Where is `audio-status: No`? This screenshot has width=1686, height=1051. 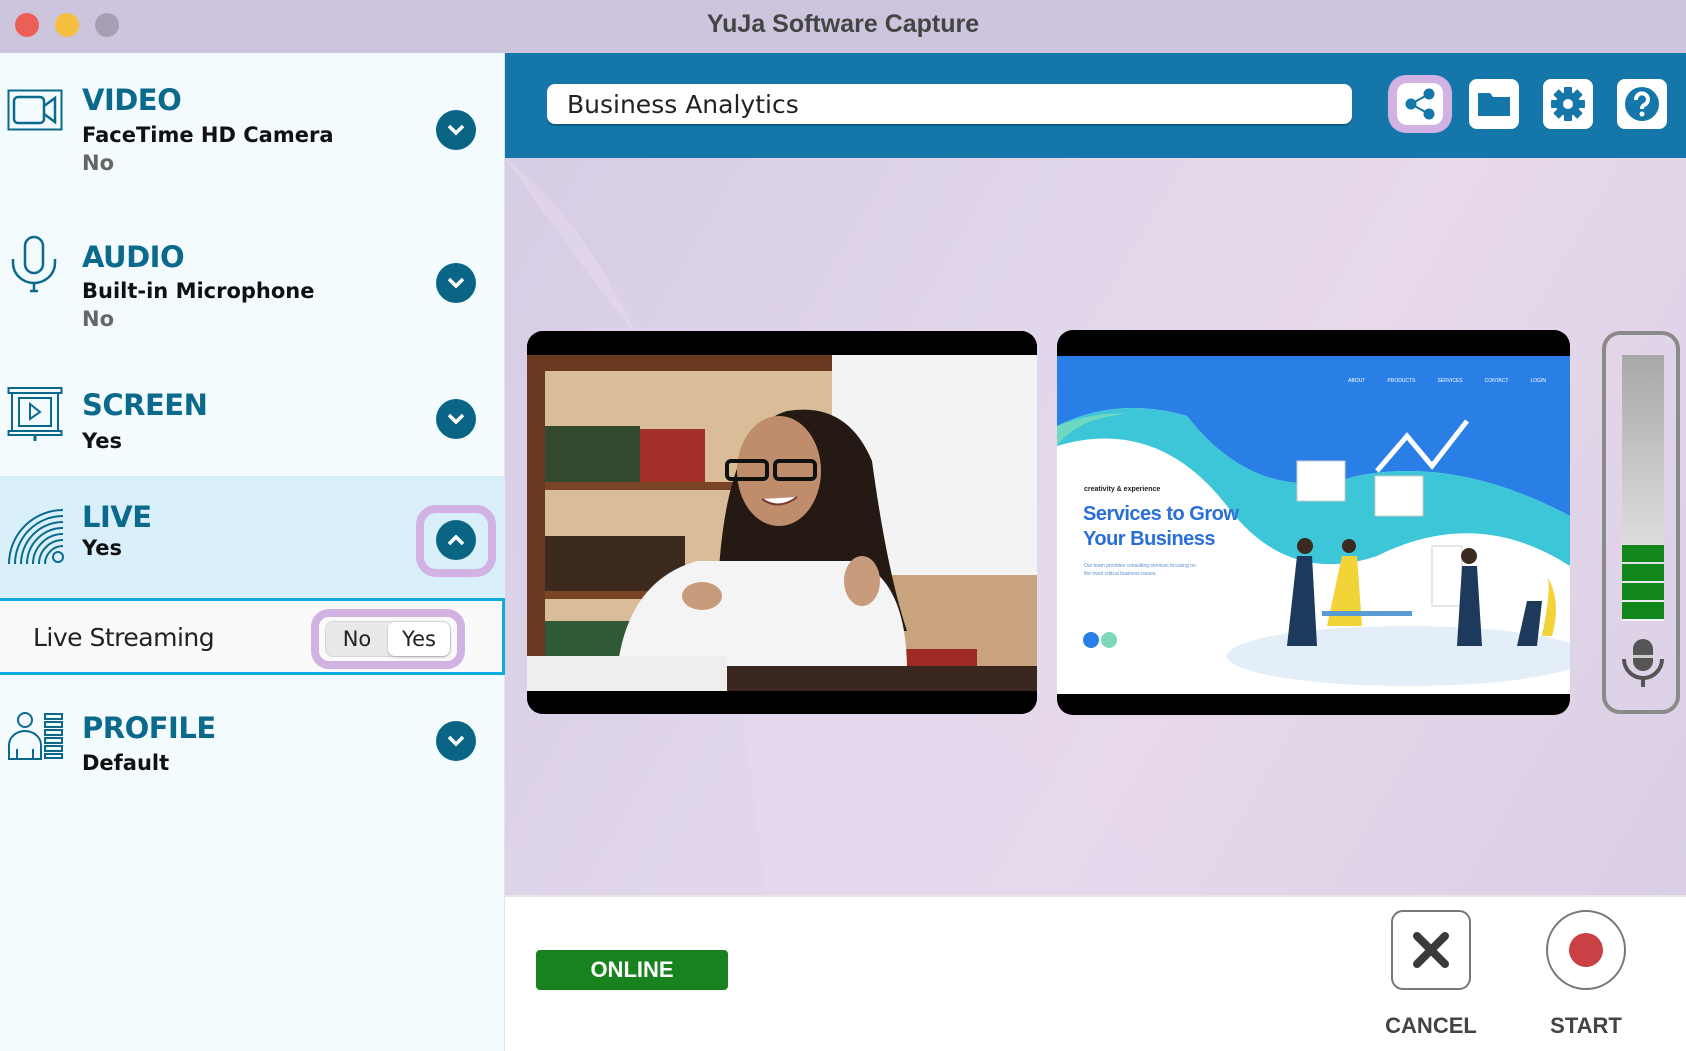
audio-status: No is located at coordinates (98, 319).